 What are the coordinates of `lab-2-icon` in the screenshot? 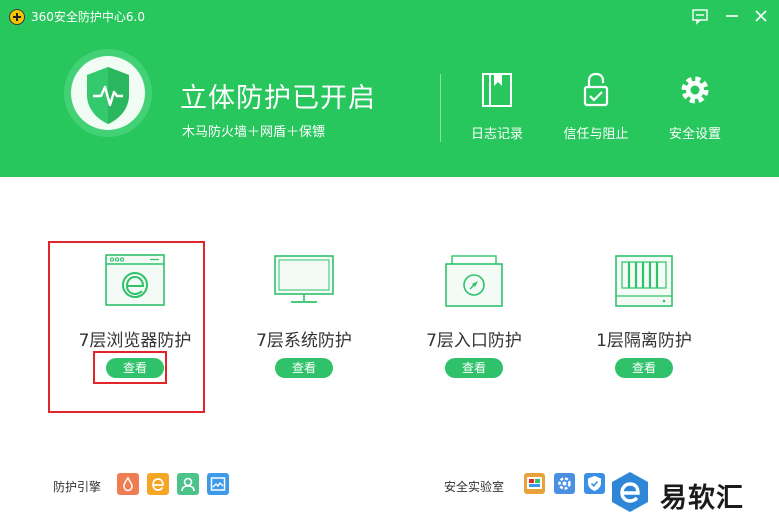 It's located at (564, 483).